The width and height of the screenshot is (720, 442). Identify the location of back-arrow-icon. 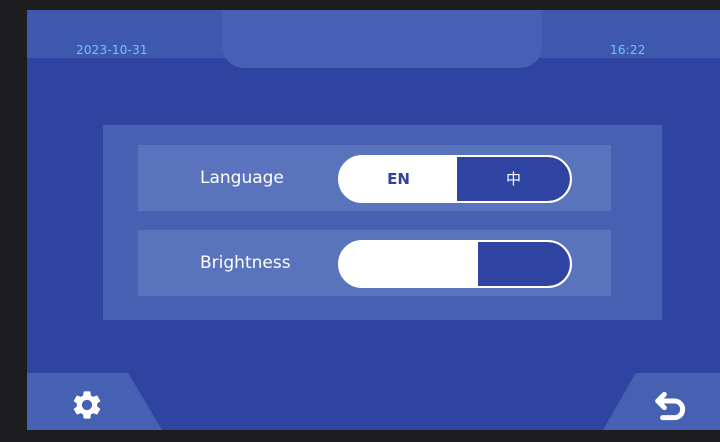
(671, 406).